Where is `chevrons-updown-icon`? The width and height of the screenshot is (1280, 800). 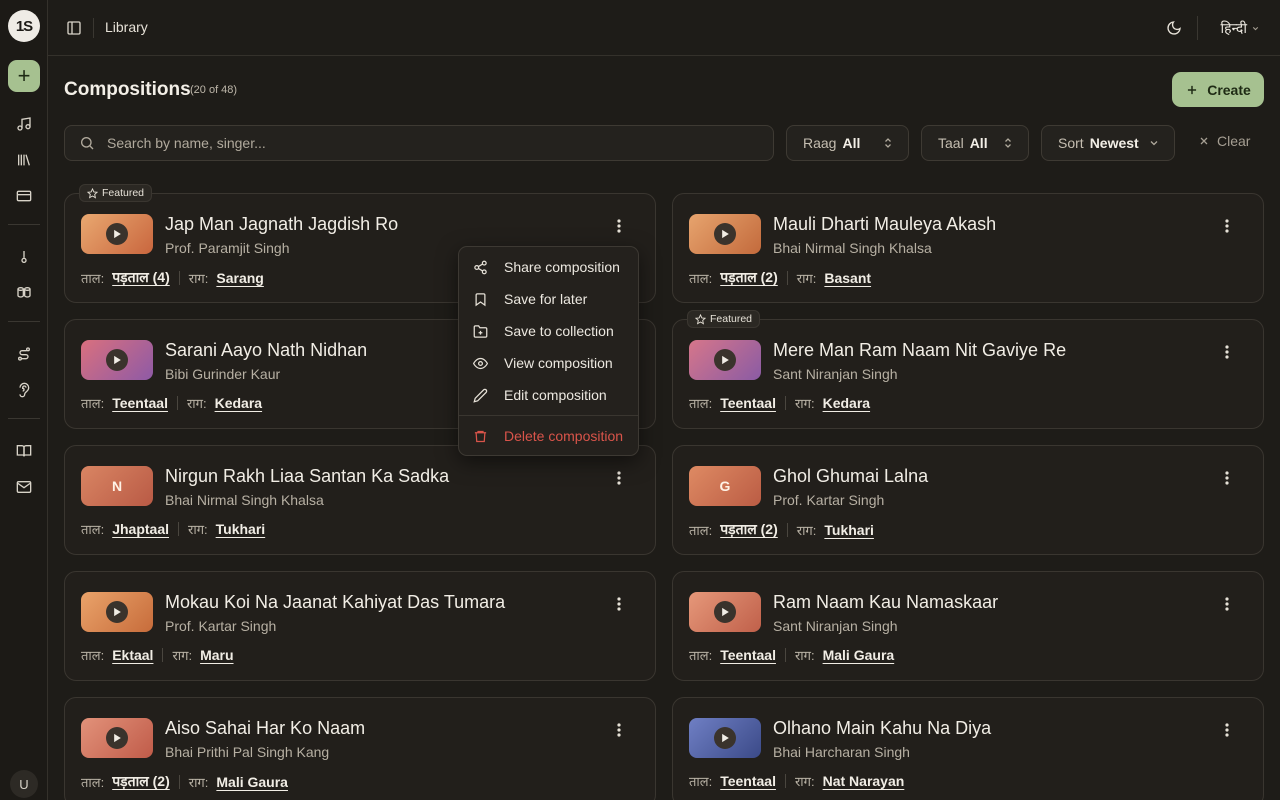
chevrons-updown-icon is located at coordinates (888, 143).